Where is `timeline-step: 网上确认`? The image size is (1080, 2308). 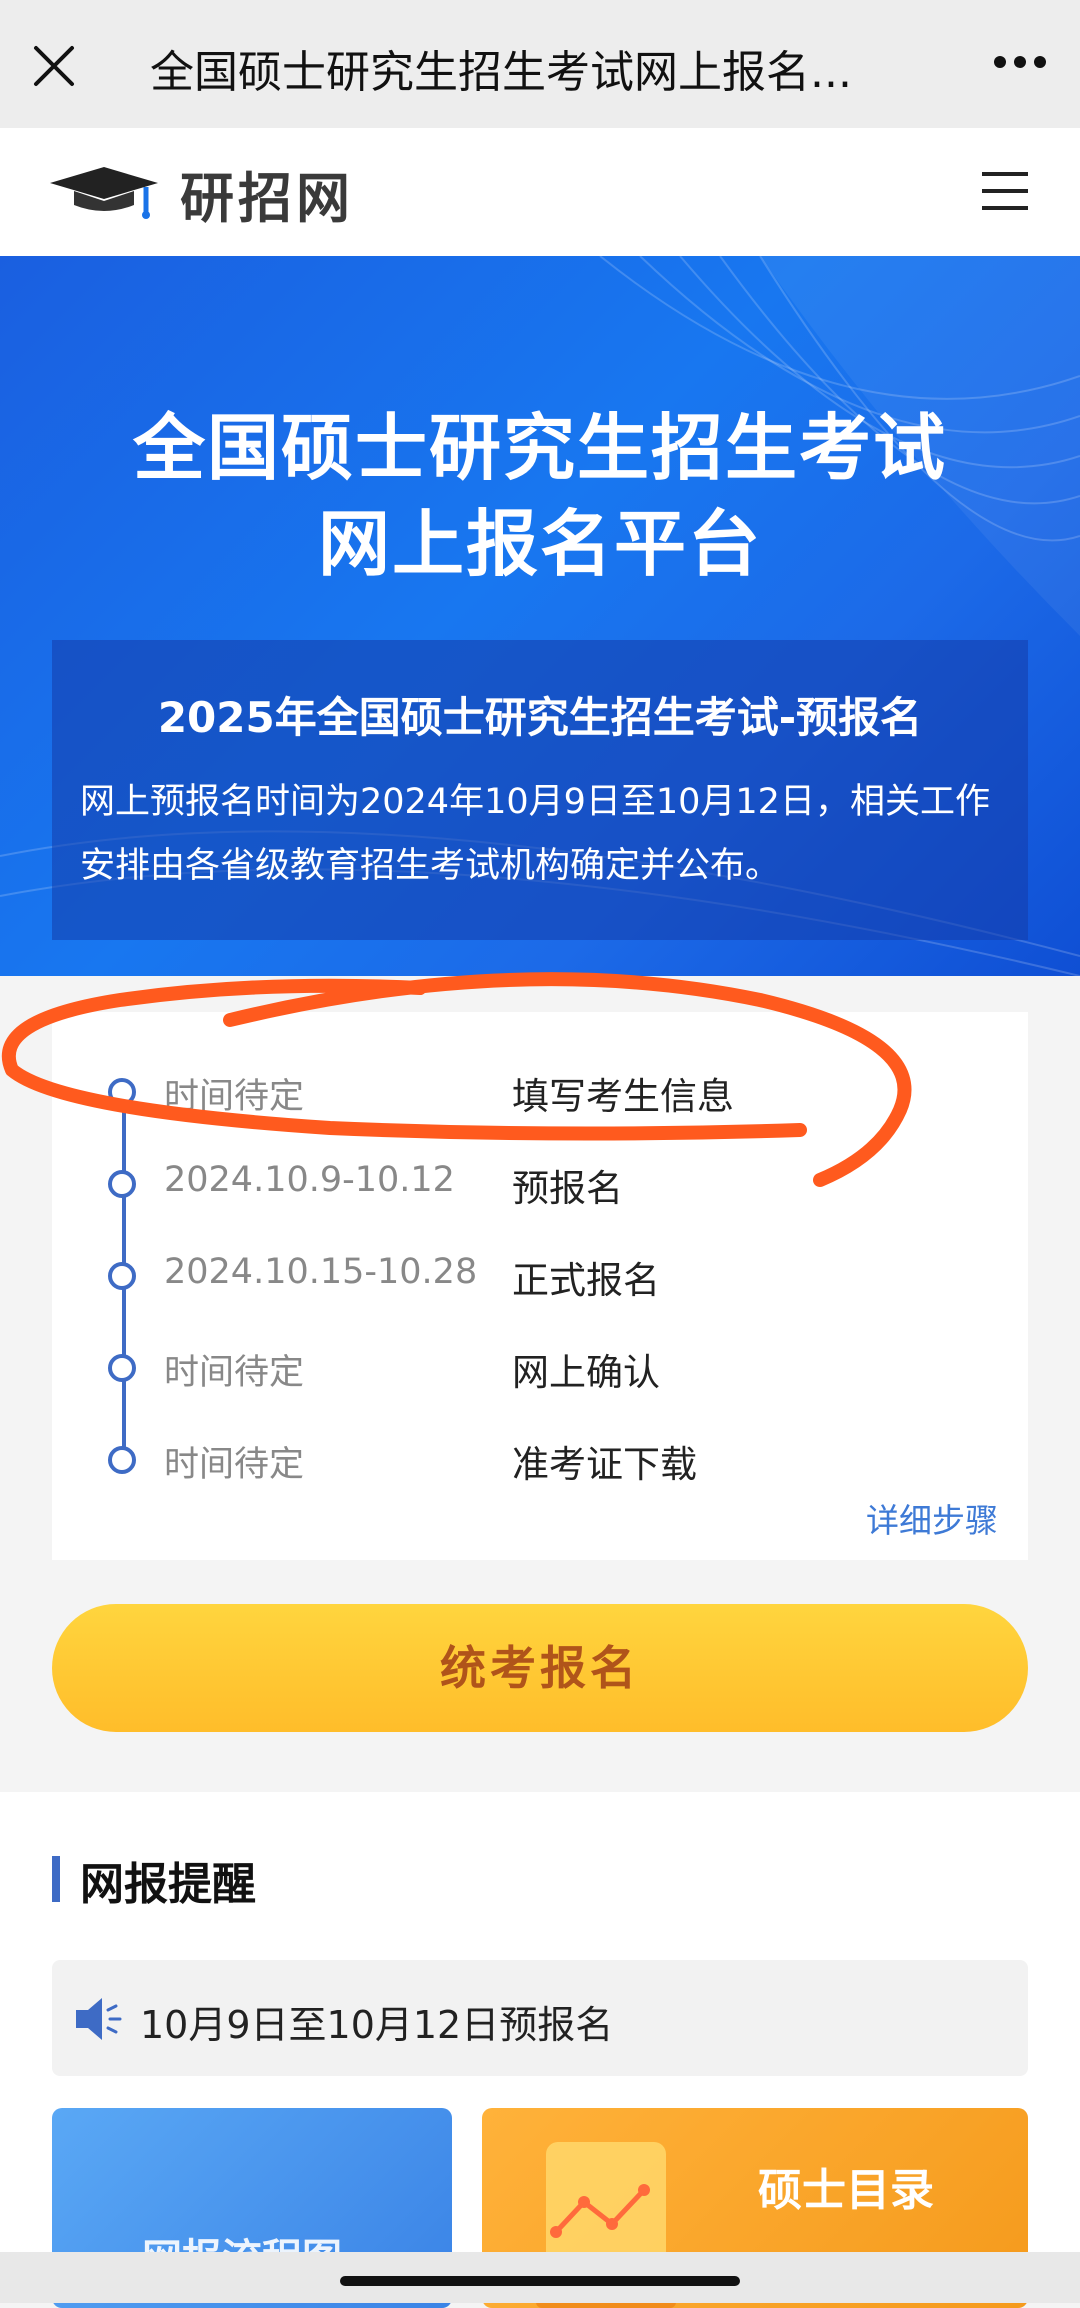
timeline-step: 网上确认 is located at coordinates (586, 1372).